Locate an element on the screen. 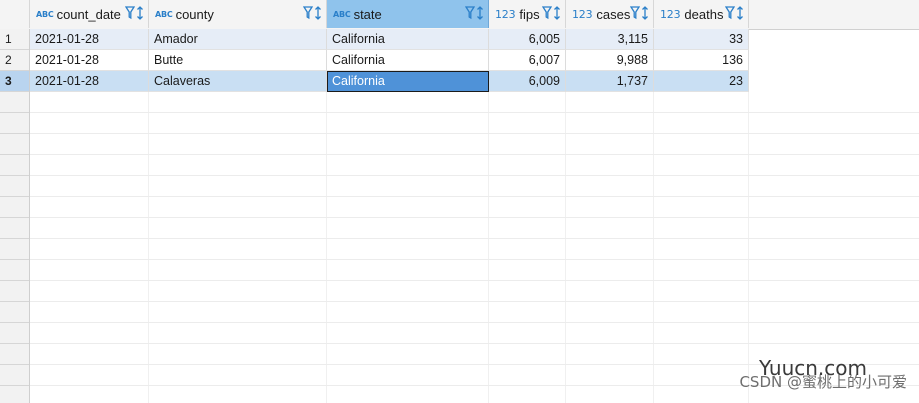 The width and height of the screenshot is (919, 403). column-header-cases: 123 cases is located at coordinates (610, 14).